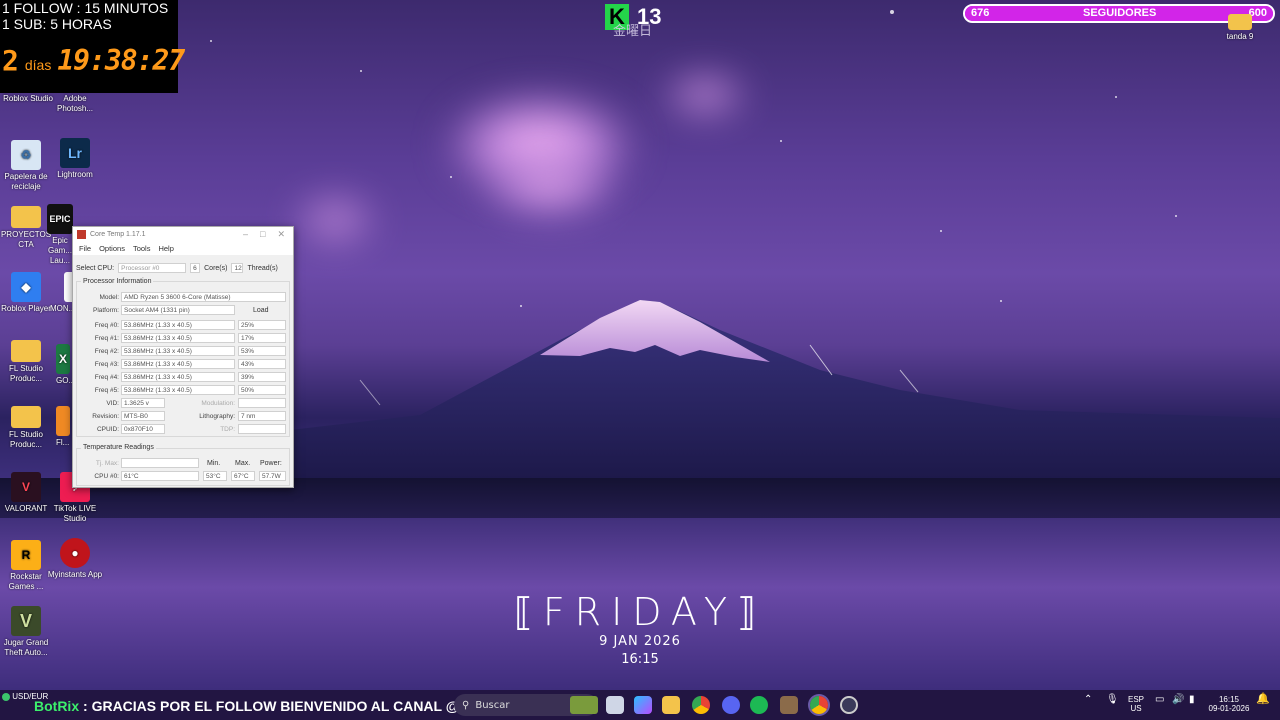  What do you see at coordinates (243, 476) in the screenshot?
I see `cpu0-max: 67°C` at bounding box center [243, 476].